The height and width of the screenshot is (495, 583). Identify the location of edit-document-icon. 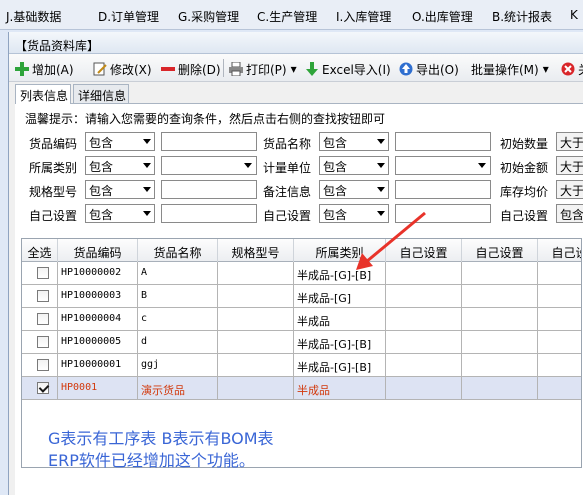
(100, 69).